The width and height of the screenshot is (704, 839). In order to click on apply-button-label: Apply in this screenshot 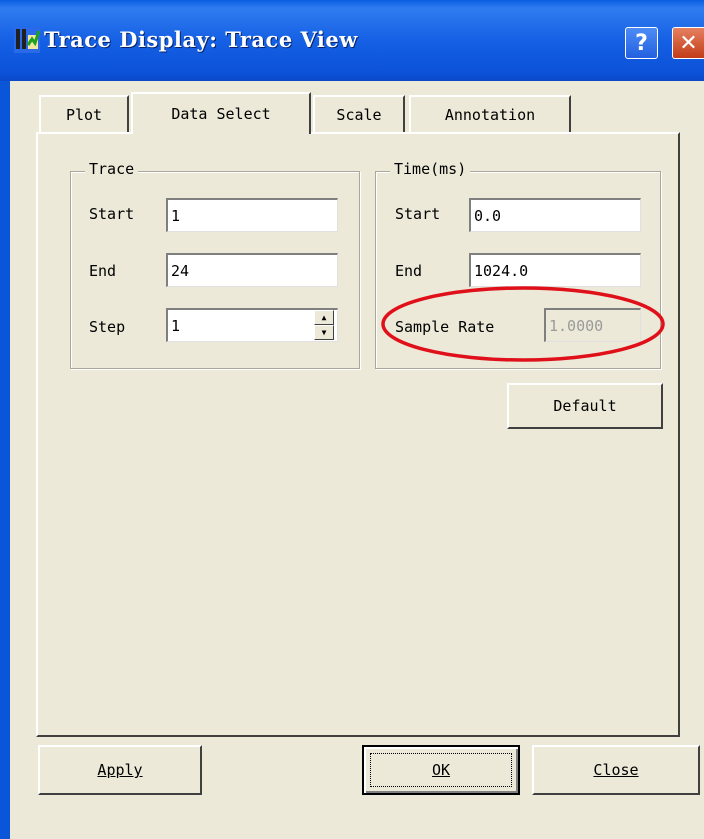, I will do `click(120, 770)`.